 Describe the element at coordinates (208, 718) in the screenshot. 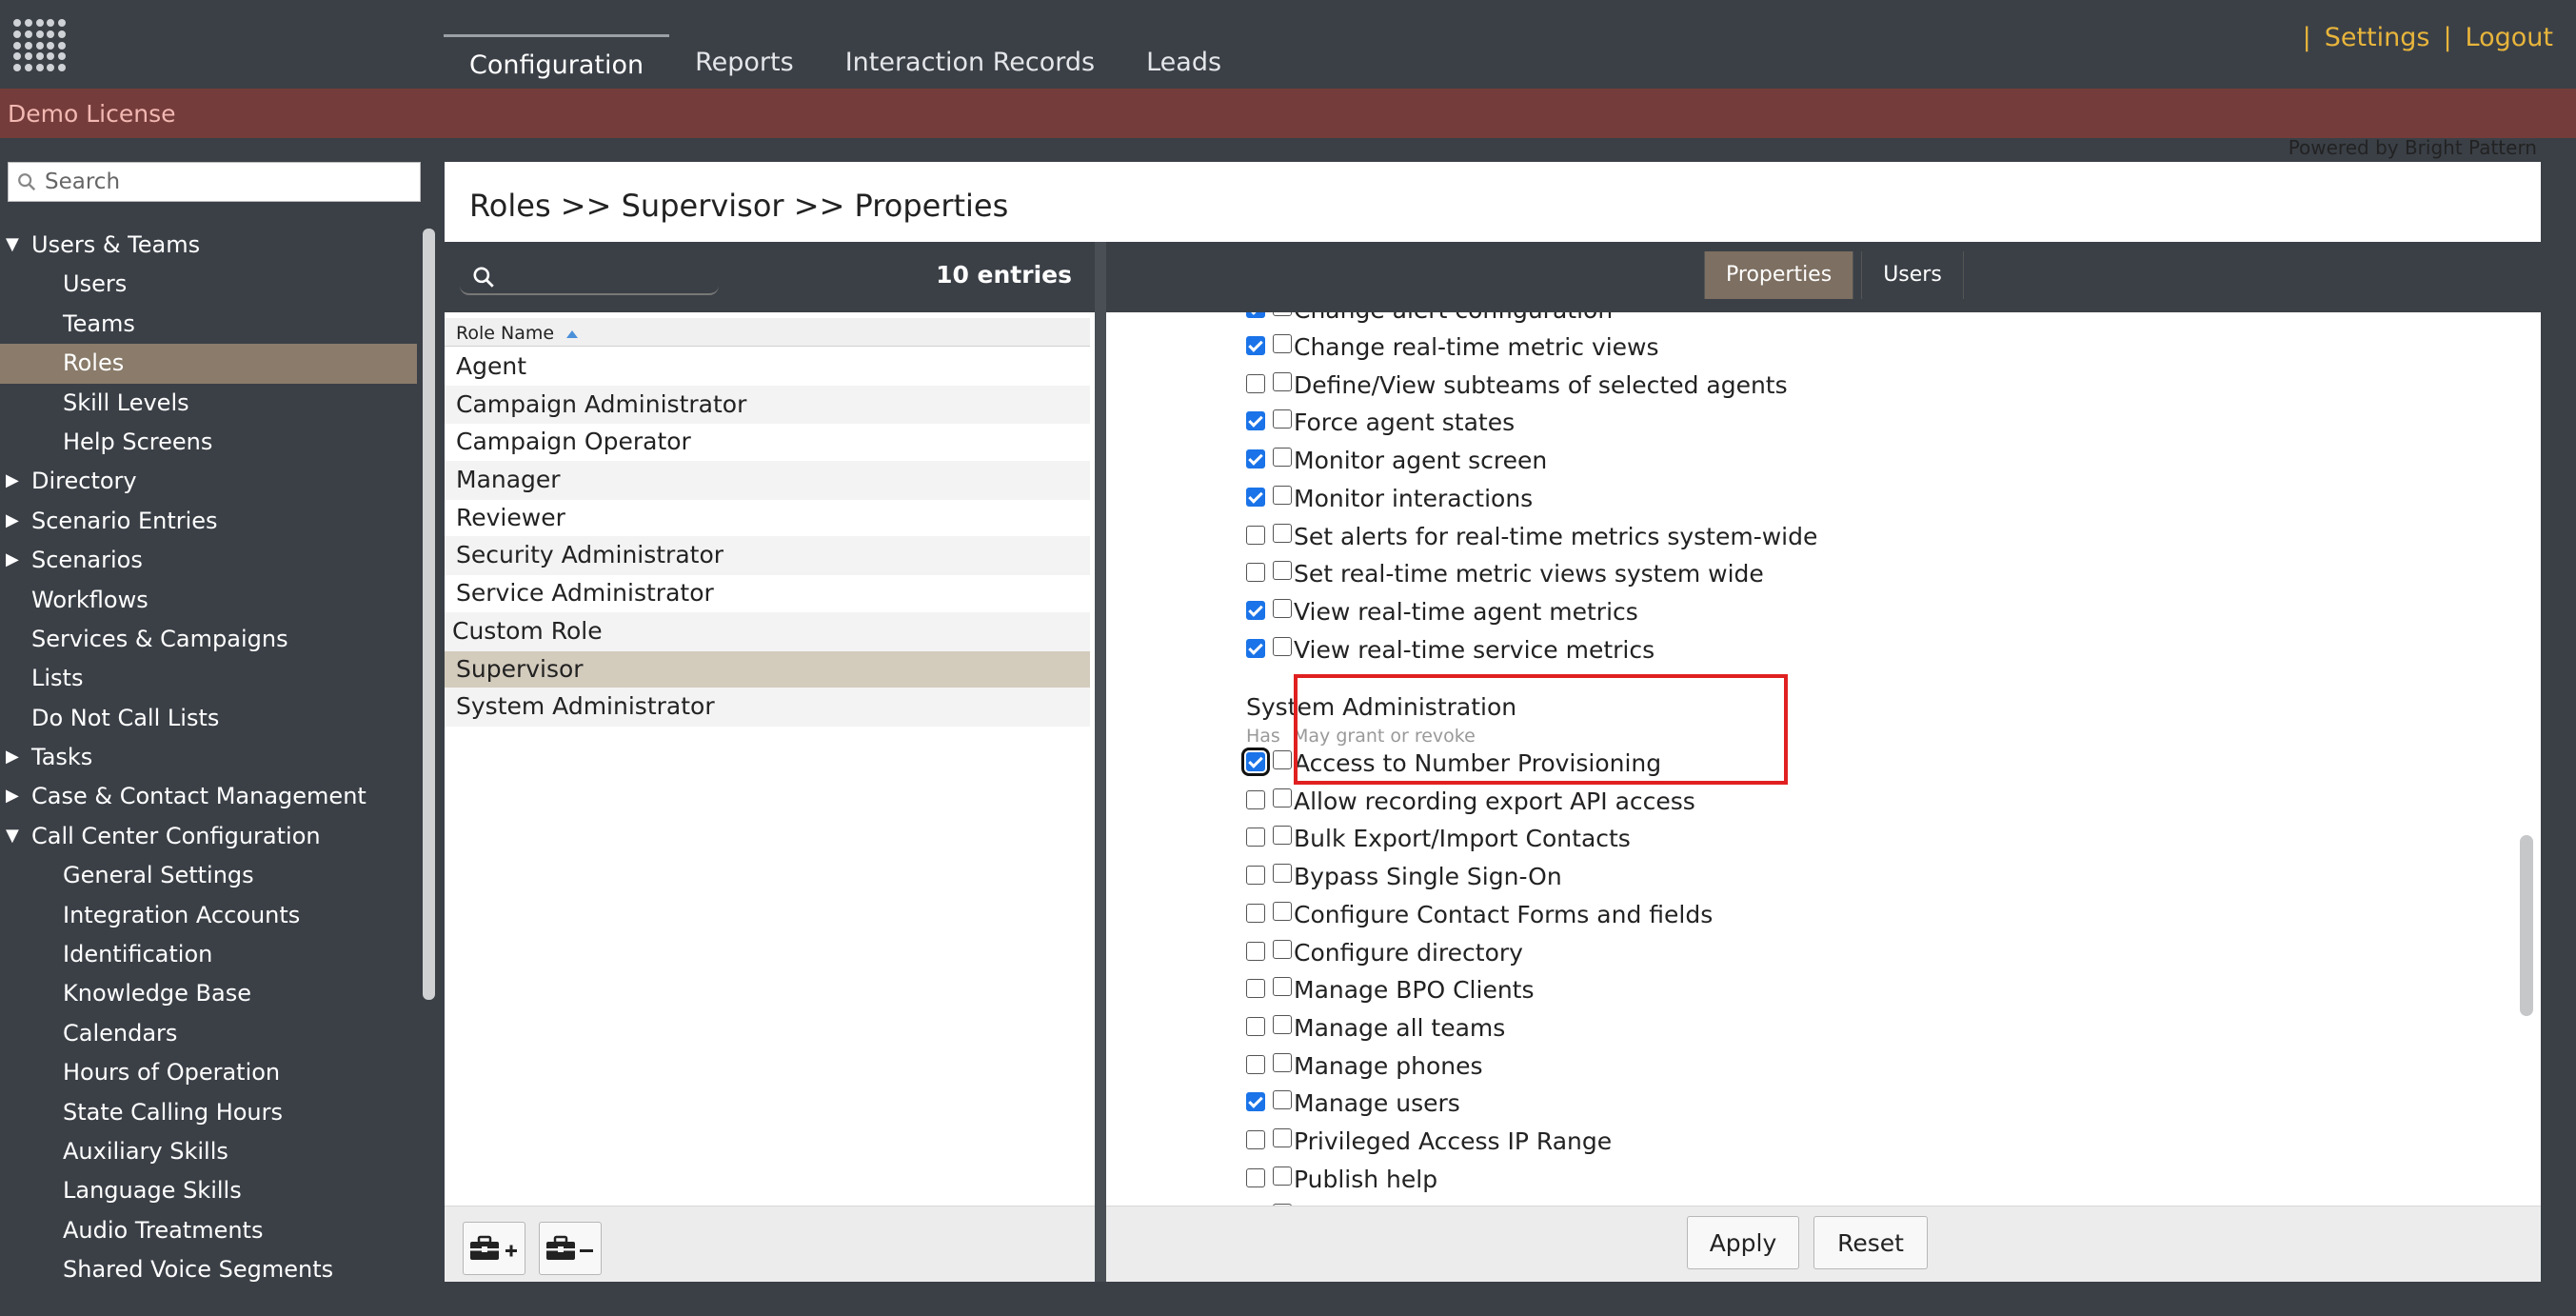

I see `sidebar-item-do-not-call-lists: Do Not Call Lists` at that location.